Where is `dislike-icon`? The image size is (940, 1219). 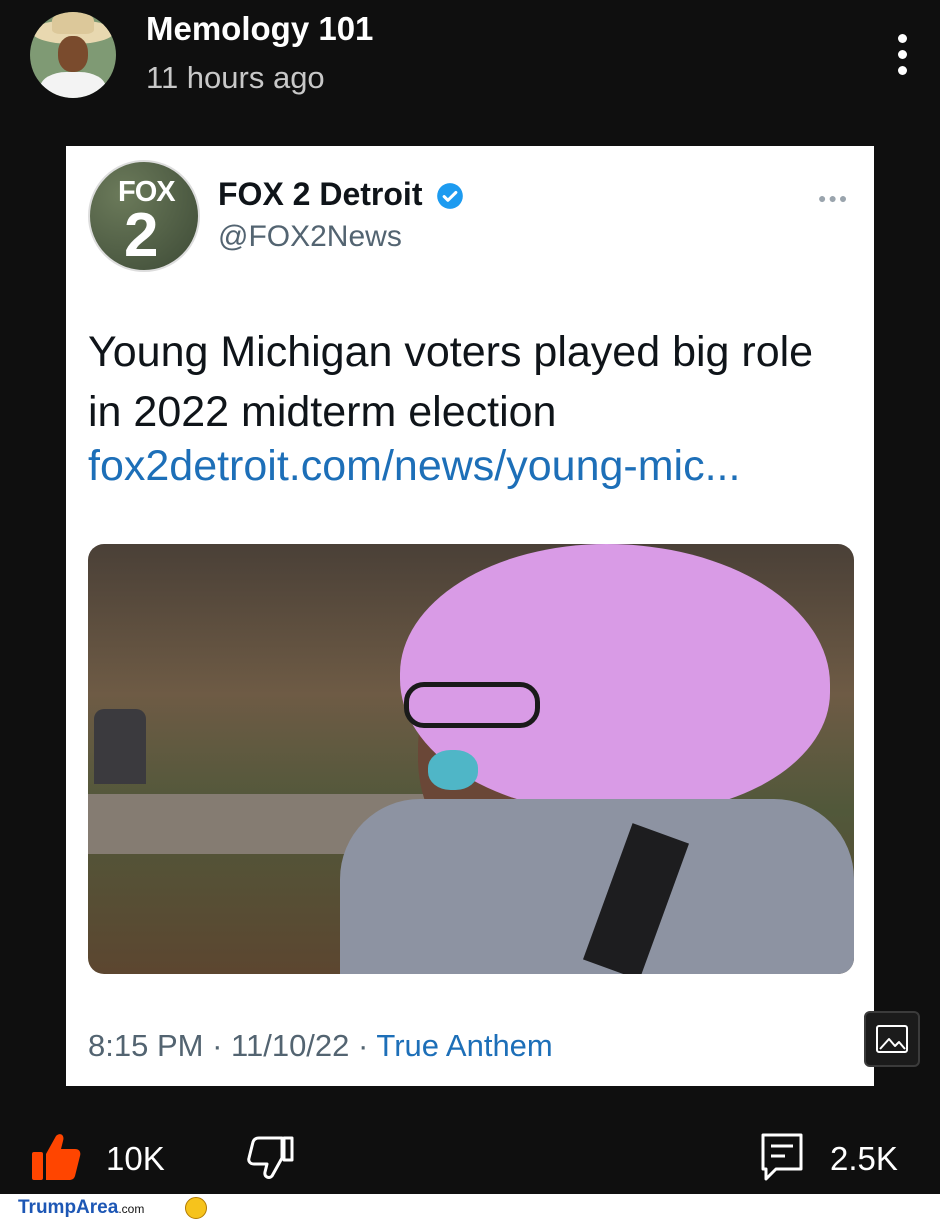
dislike-icon is located at coordinates (270, 1158).